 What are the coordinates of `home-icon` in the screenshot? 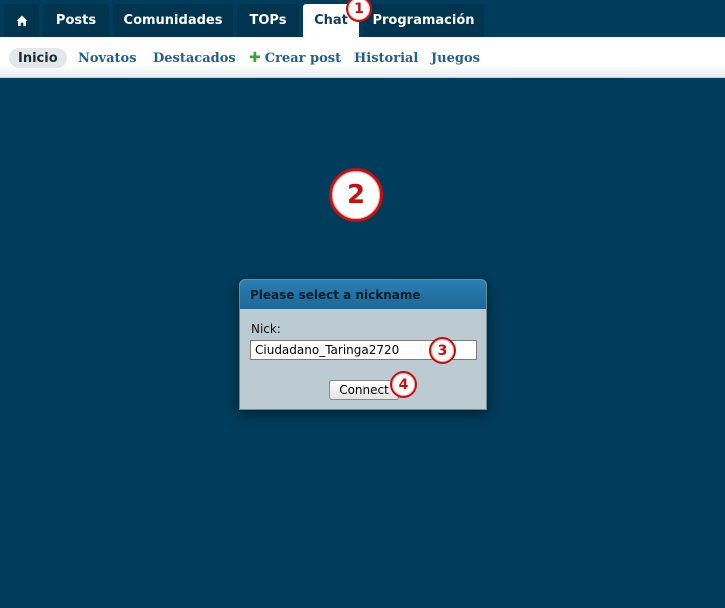 It's located at (21, 20).